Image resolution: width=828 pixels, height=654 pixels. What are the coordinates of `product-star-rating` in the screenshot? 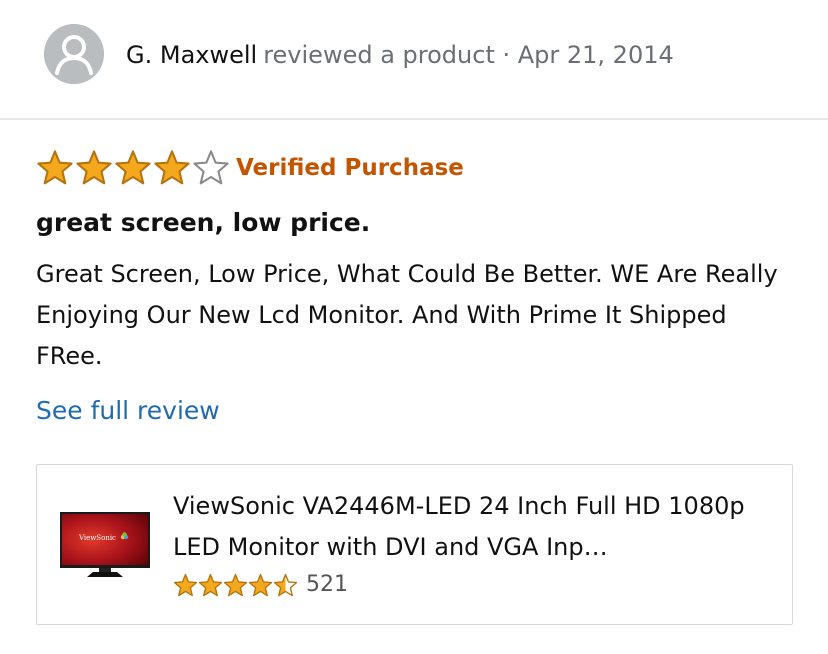 It's located at (235, 585).